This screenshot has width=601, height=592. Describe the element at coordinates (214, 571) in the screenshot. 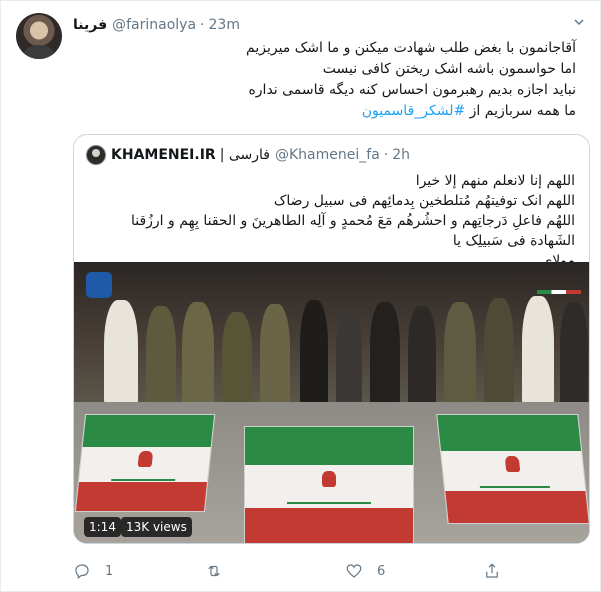

I see `retweet-icon` at that location.